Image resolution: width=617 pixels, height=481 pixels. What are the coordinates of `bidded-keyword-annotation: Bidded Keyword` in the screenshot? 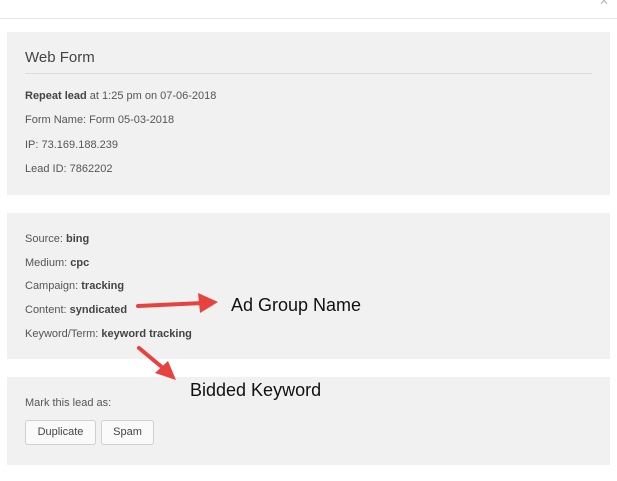 It's located at (256, 390).